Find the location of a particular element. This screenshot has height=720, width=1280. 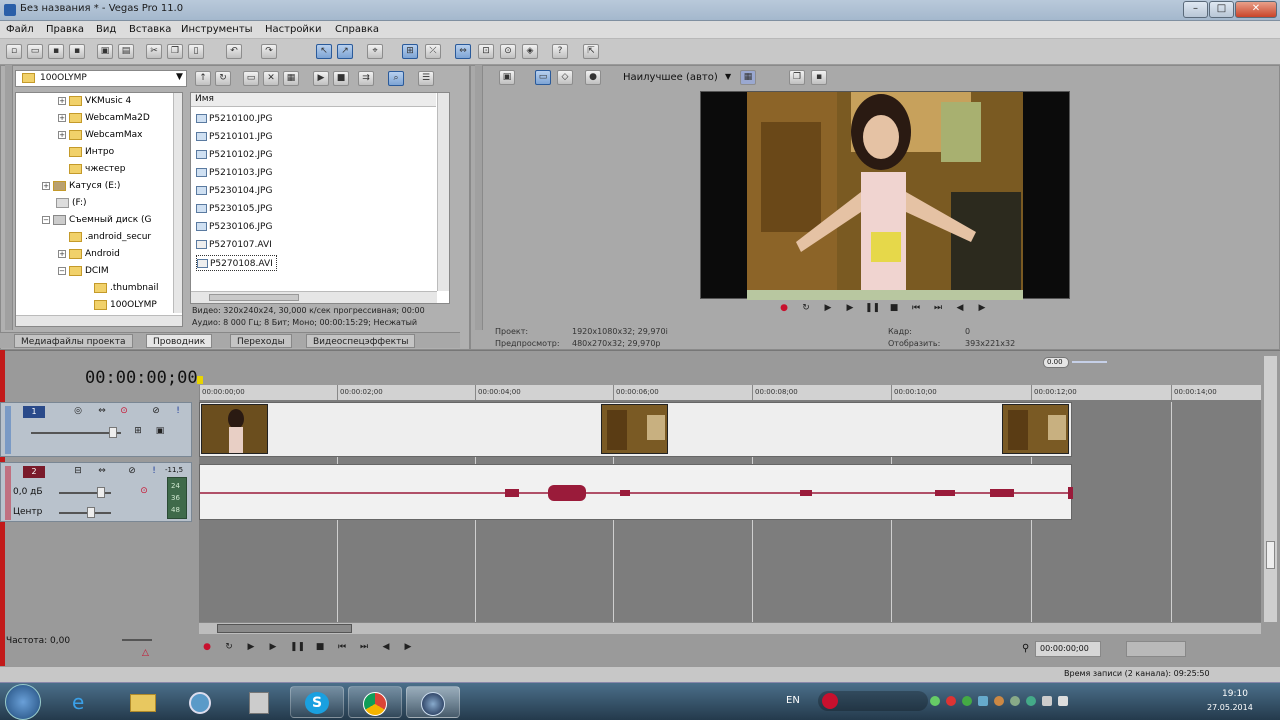

menu-insert: Вставка is located at coordinates (150, 29).